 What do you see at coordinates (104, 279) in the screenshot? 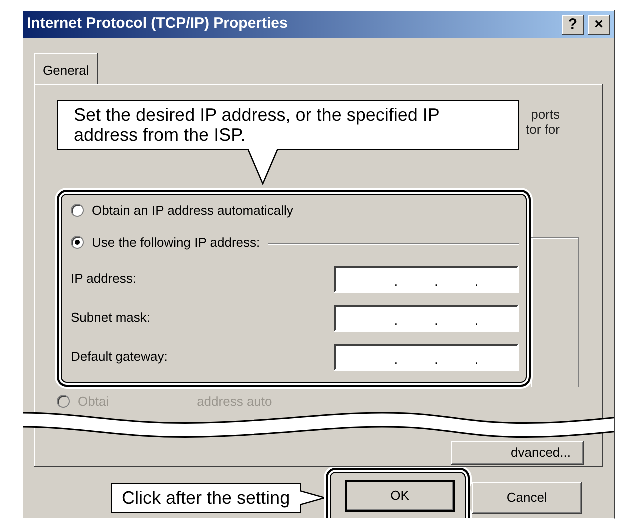
I see `field-label: IP address:` at bounding box center [104, 279].